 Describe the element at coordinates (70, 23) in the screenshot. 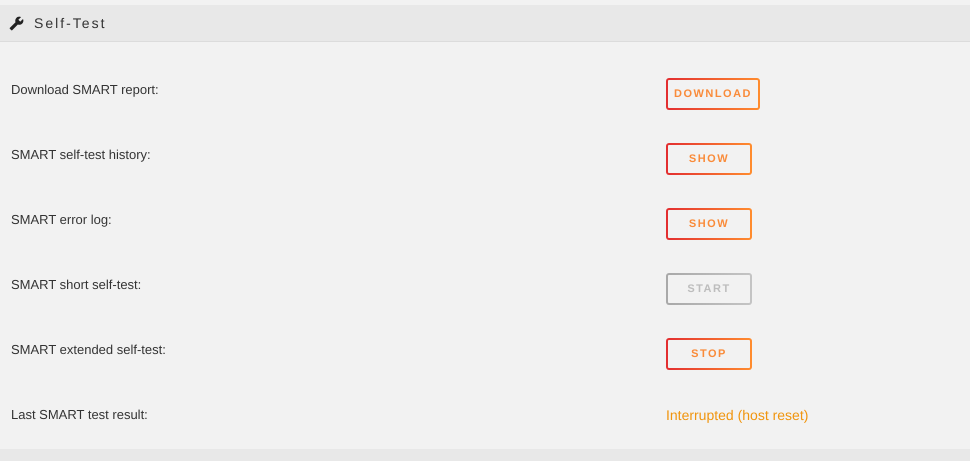

I see `panel-title: Self-Test` at that location.